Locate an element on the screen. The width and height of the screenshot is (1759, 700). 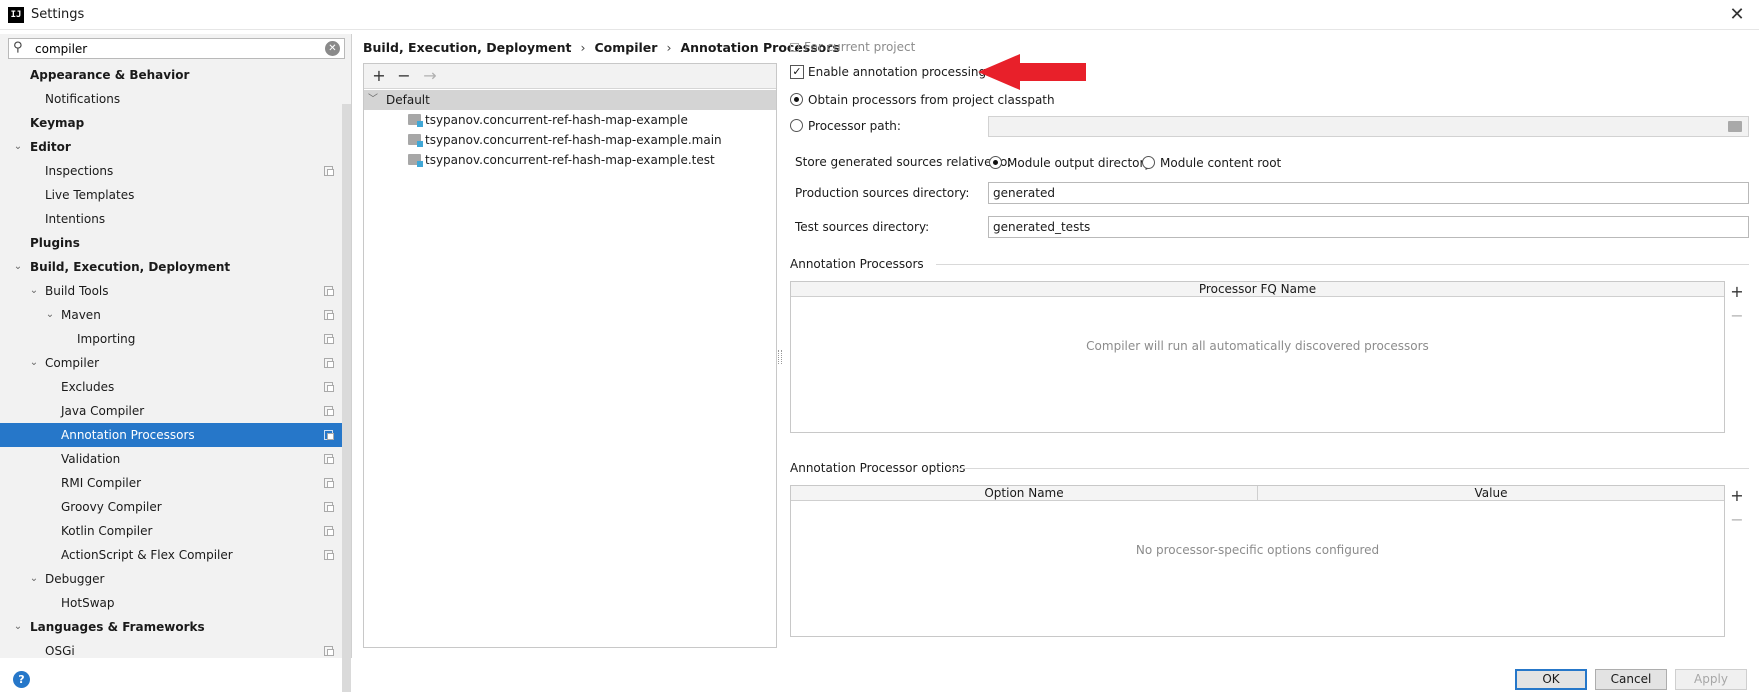
cancel-button: Cancel is located at coordinates (1631, 679).